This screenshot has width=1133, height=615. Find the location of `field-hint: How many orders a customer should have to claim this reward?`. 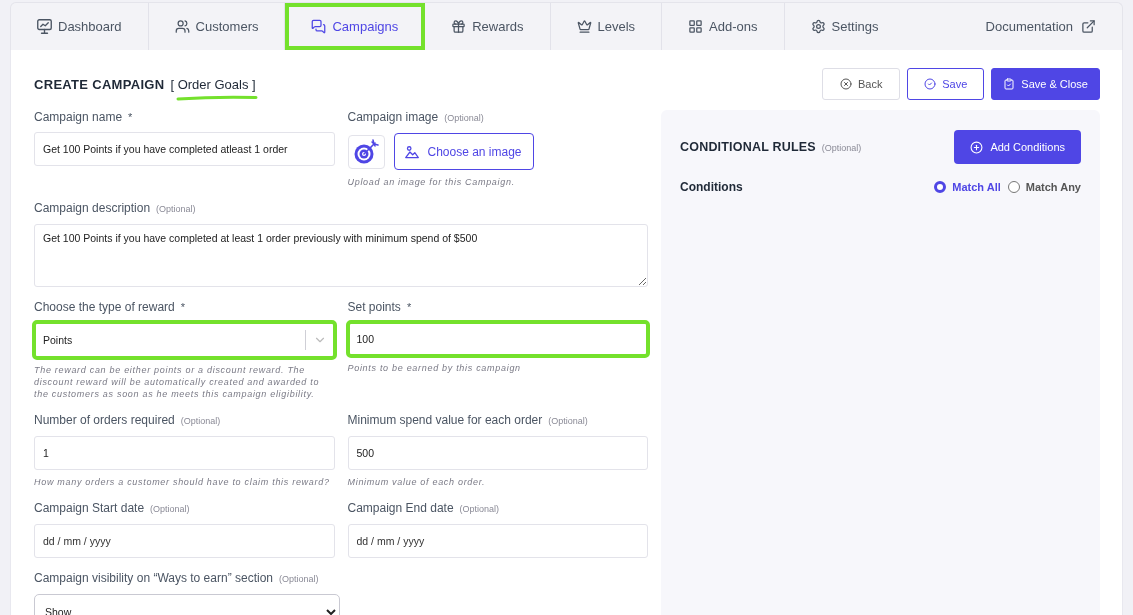

field-hint: How many orders a customer should have to claim this reward? is located at coordinates (182, 482).